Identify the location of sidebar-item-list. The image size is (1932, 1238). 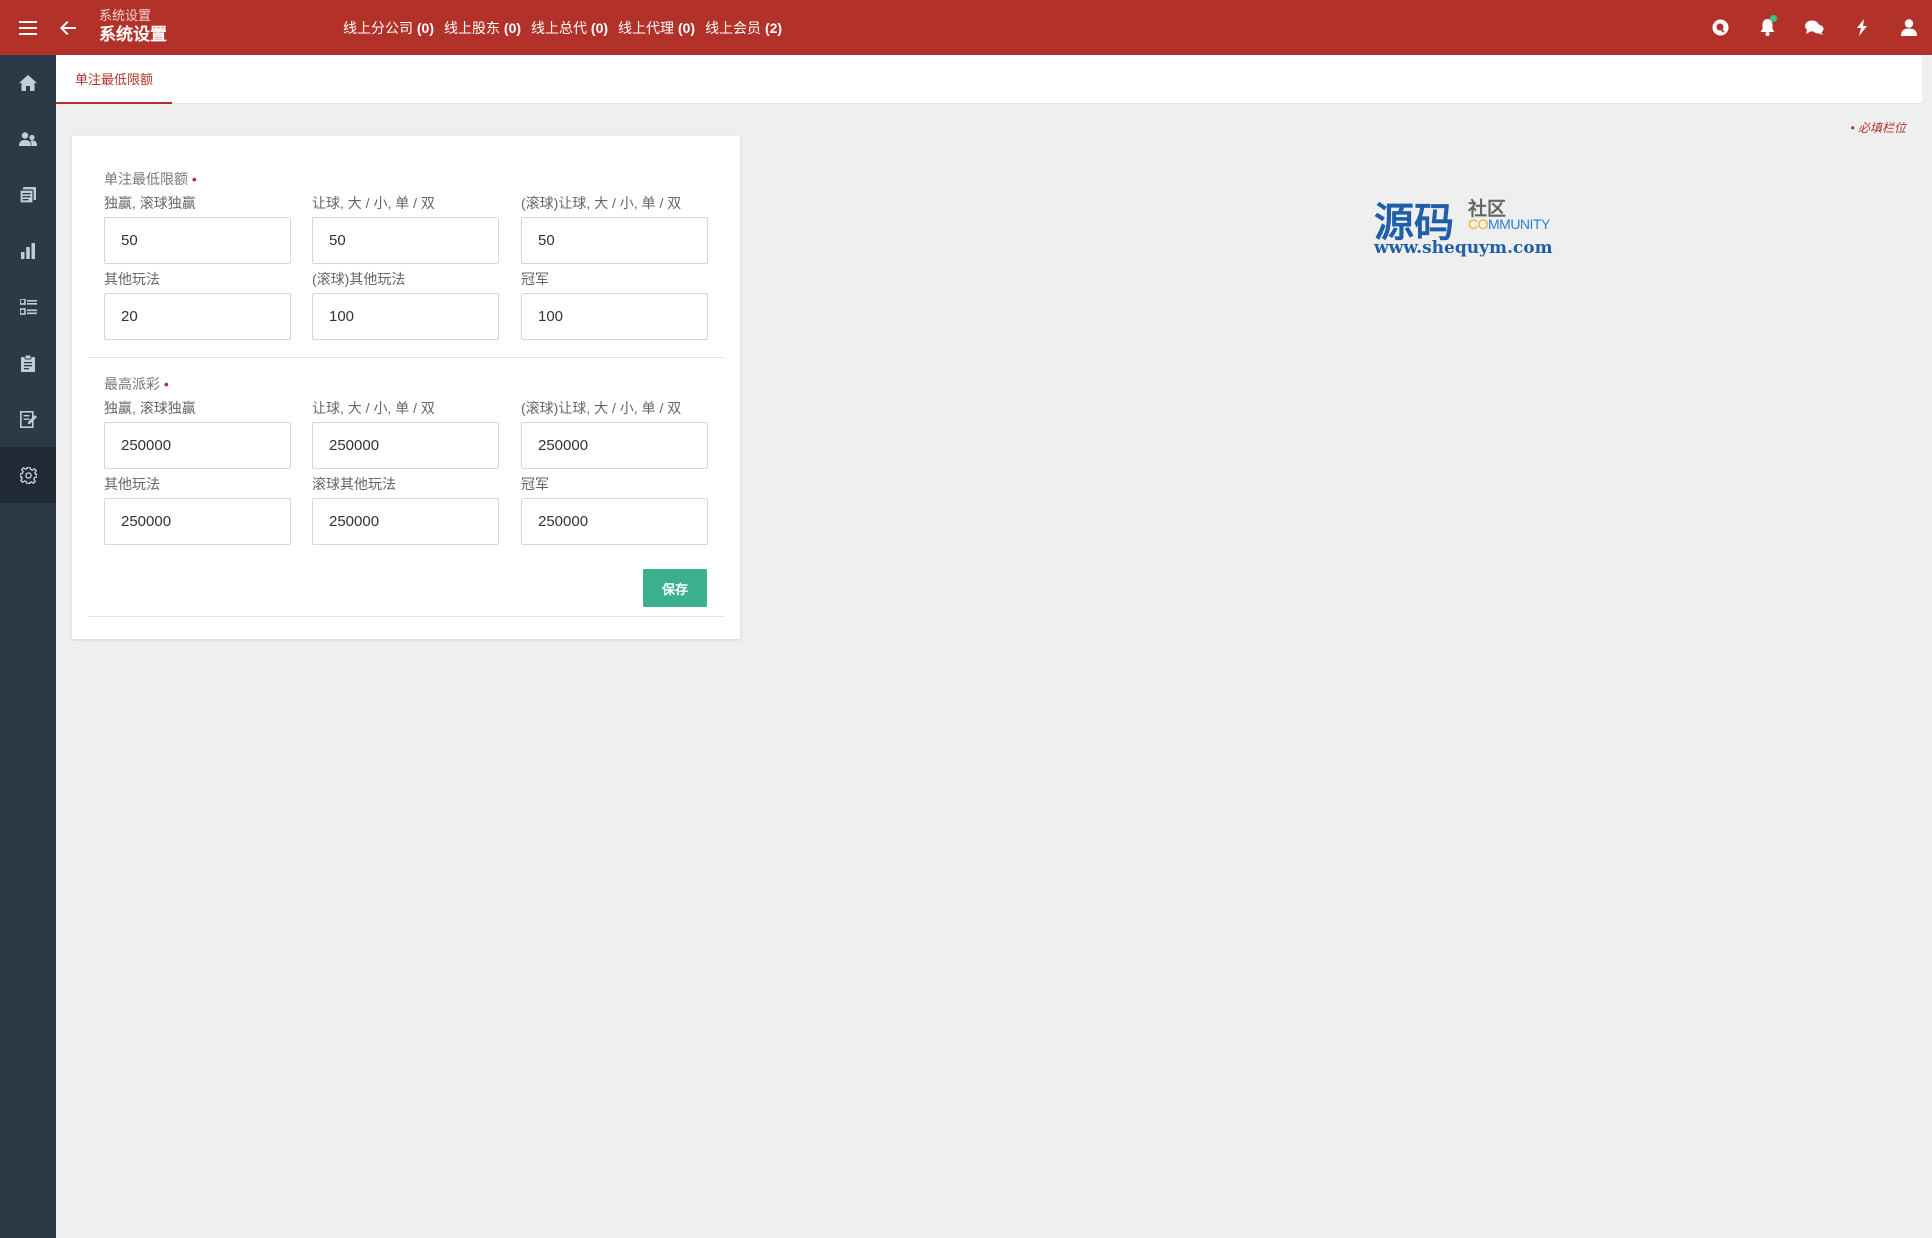
(28, 307).